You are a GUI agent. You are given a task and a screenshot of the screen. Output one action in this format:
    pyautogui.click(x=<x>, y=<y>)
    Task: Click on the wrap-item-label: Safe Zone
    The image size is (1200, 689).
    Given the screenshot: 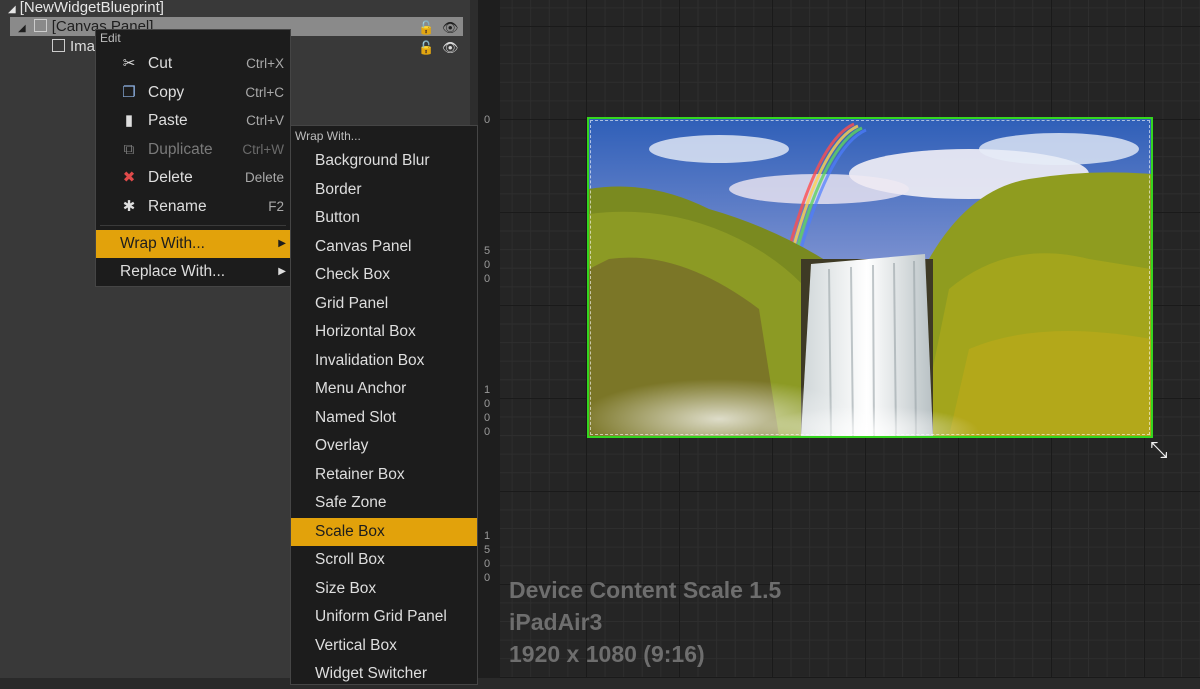 What is the action you would take?
    pyautogui.click(x=351, y=502)
    